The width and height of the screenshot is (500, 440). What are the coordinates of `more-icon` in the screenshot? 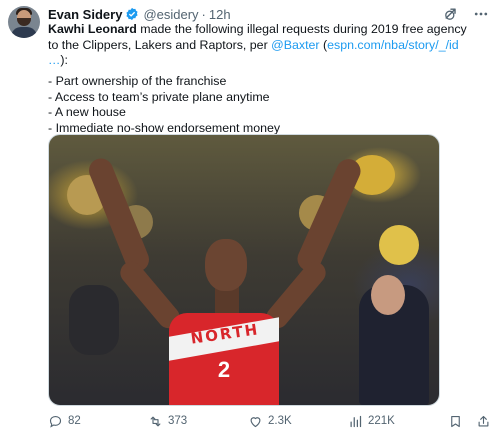 It's located at (481, 14).